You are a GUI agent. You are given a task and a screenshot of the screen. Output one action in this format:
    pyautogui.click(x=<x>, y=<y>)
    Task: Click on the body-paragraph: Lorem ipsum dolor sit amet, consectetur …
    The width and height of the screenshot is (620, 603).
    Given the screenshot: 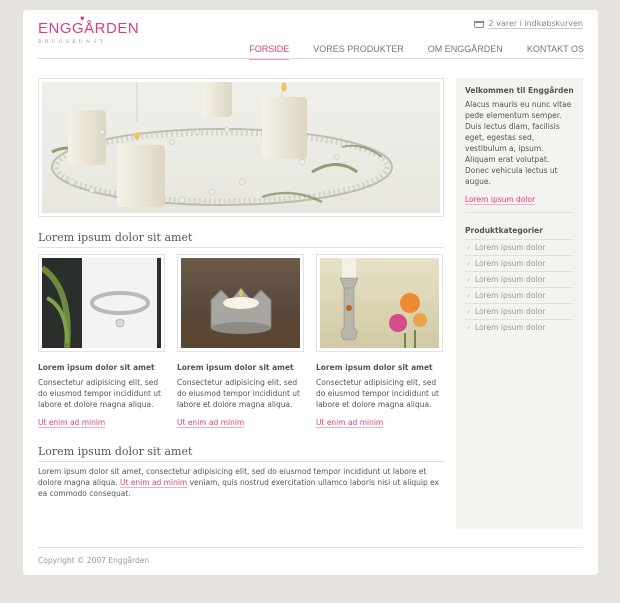 What is the action you would take?
    pyautogui.click(x=243, y=482)
    